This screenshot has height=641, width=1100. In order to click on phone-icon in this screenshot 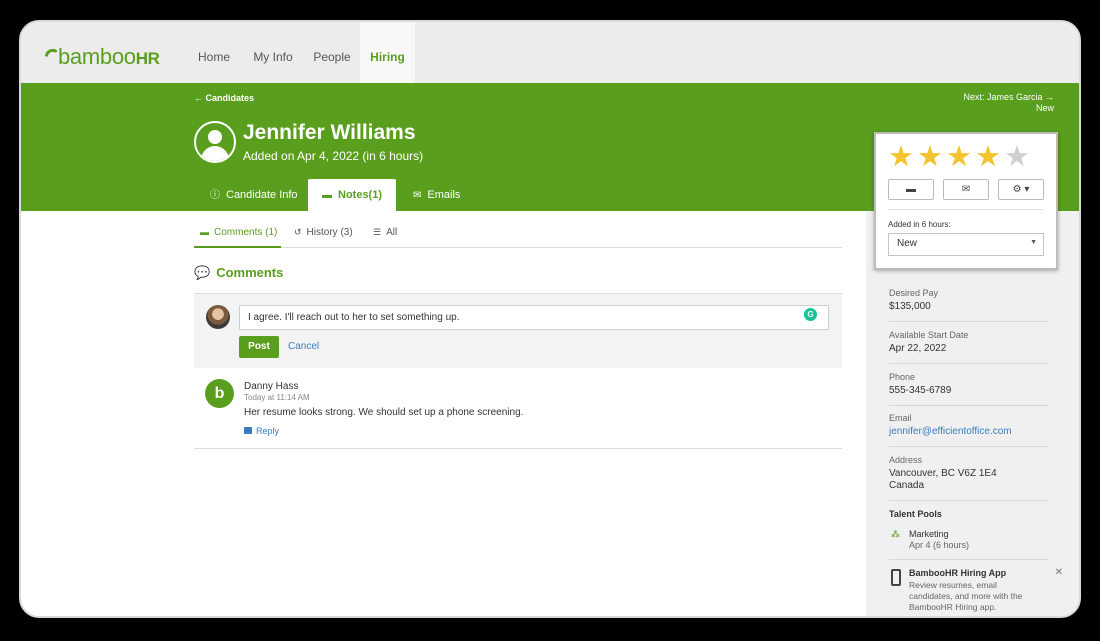, I will do `click(896, 577)`.